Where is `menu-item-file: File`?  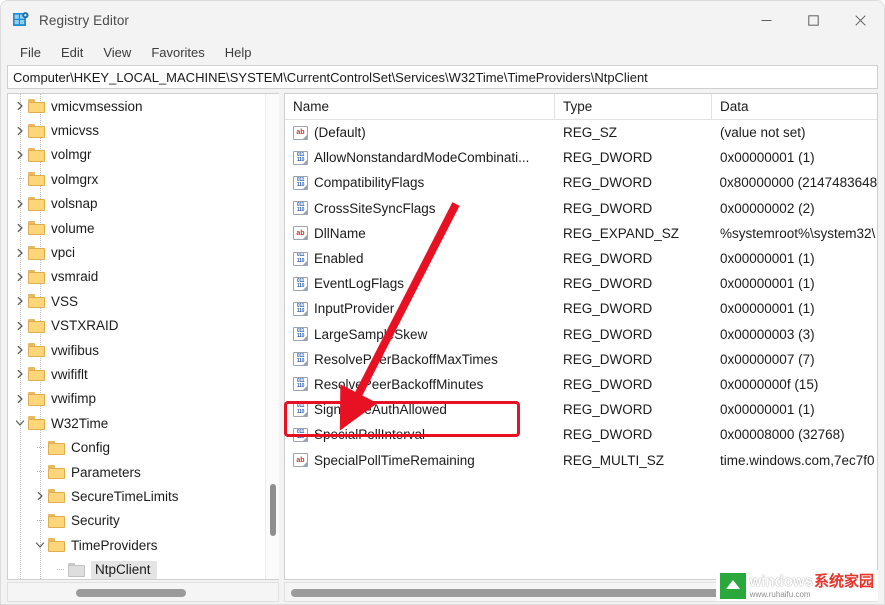 menu-item-file: File is located at coordinates (30, 52).